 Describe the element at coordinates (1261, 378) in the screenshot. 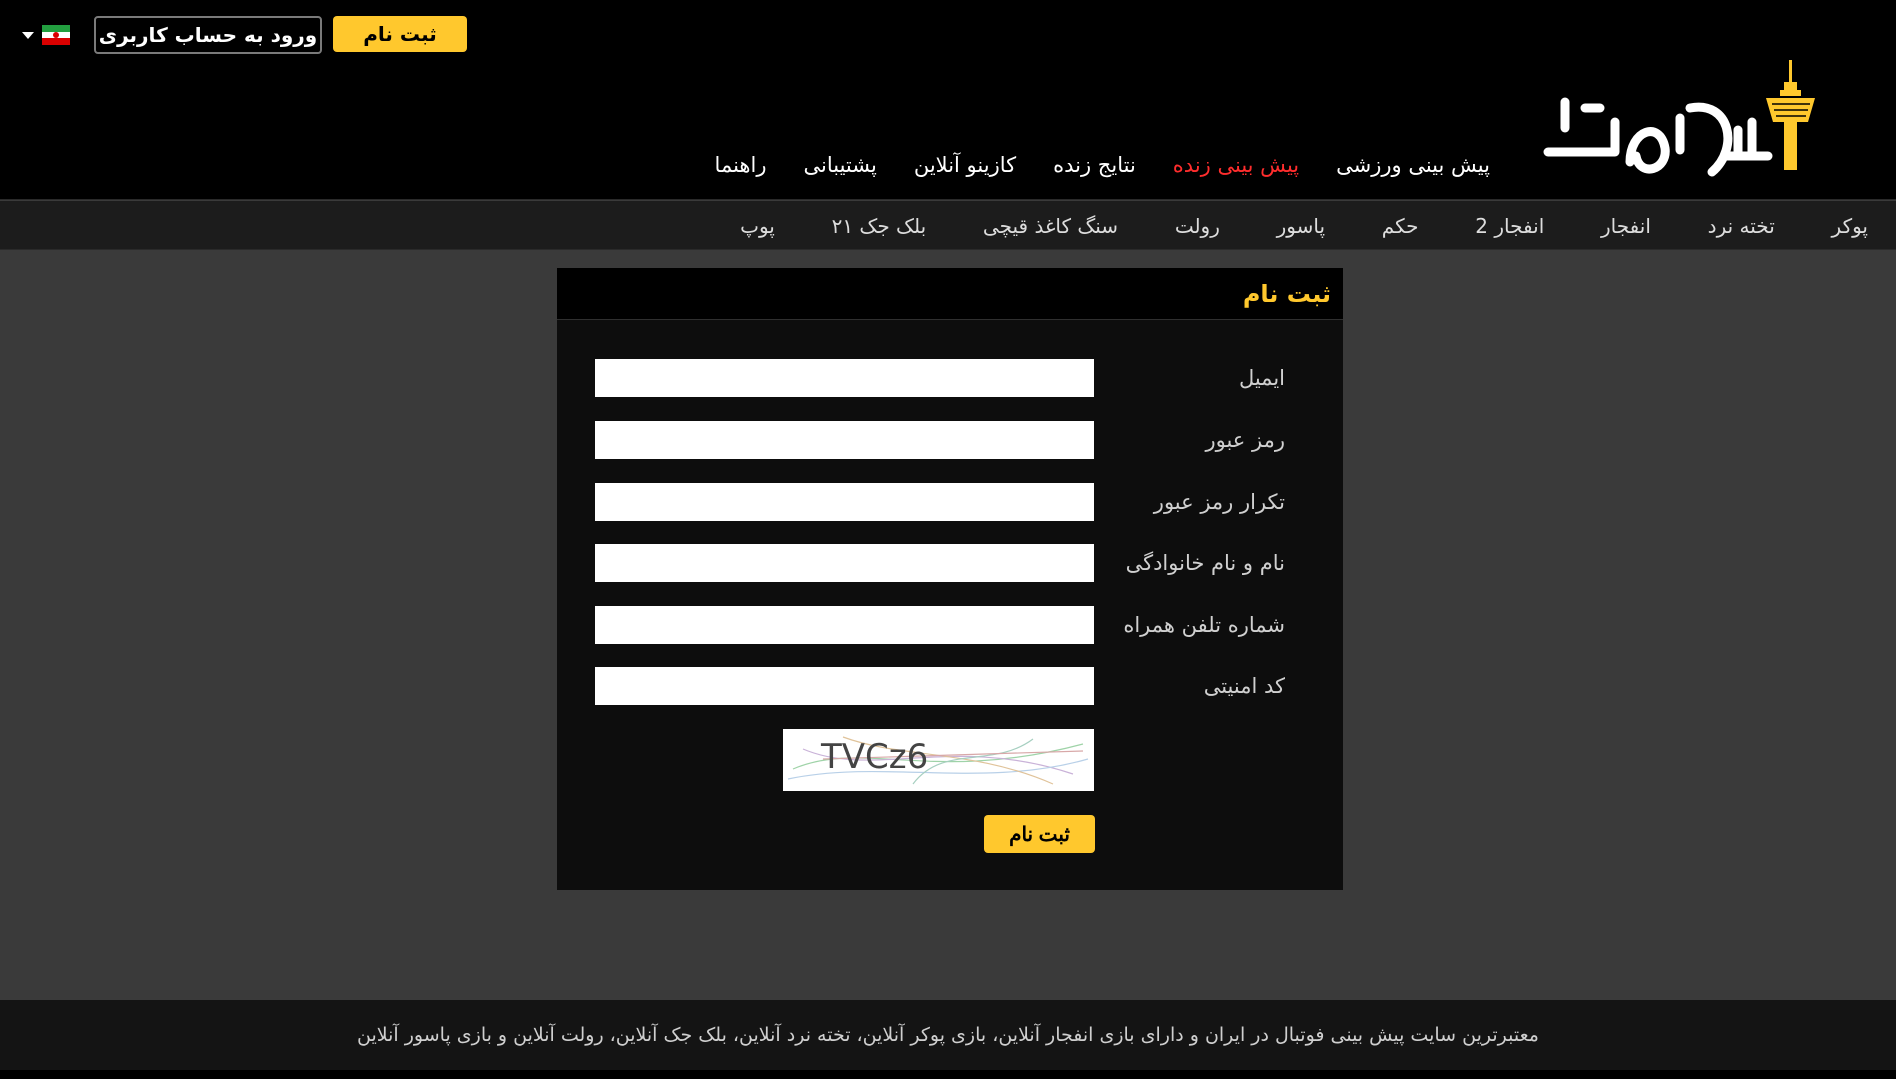

I see `email-label: ایمیل` at that location.